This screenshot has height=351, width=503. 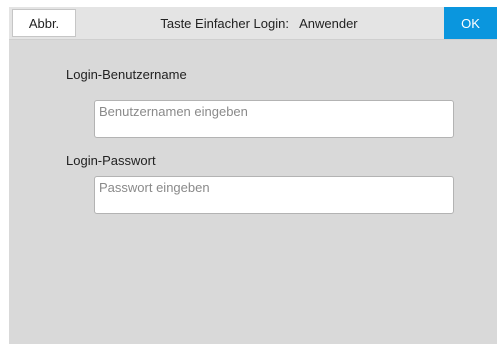 I want to click on cancel-button: Abbr., so click(x=44, y=23).